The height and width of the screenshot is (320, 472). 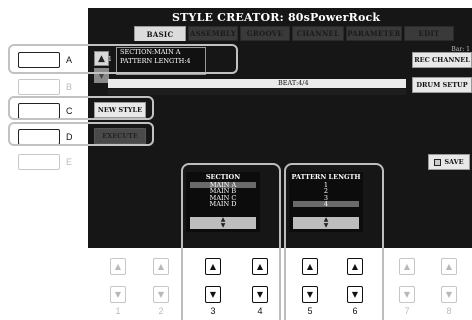 What do you see at coordinates (257, 92) in the screenshot?
I see `info-strip` at bounding box center [257, 92].